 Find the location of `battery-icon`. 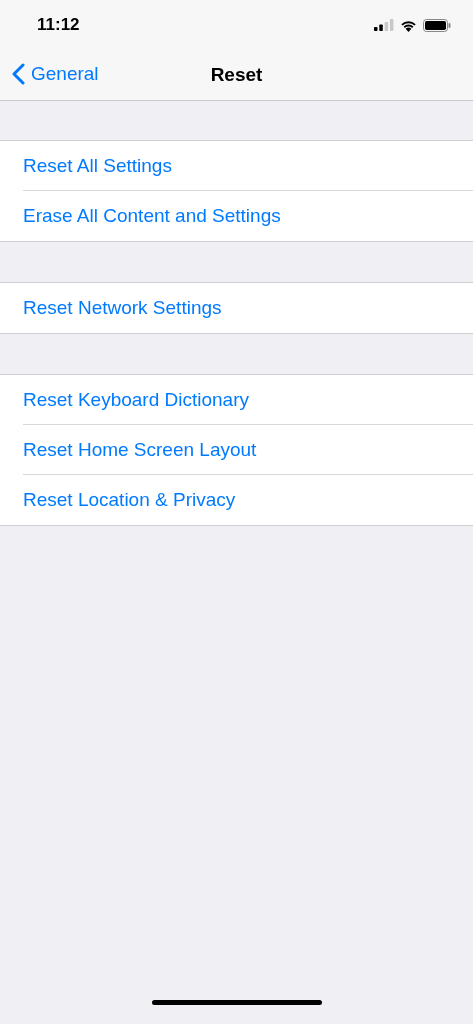

battery-icon is located at coordinates (437, 25).